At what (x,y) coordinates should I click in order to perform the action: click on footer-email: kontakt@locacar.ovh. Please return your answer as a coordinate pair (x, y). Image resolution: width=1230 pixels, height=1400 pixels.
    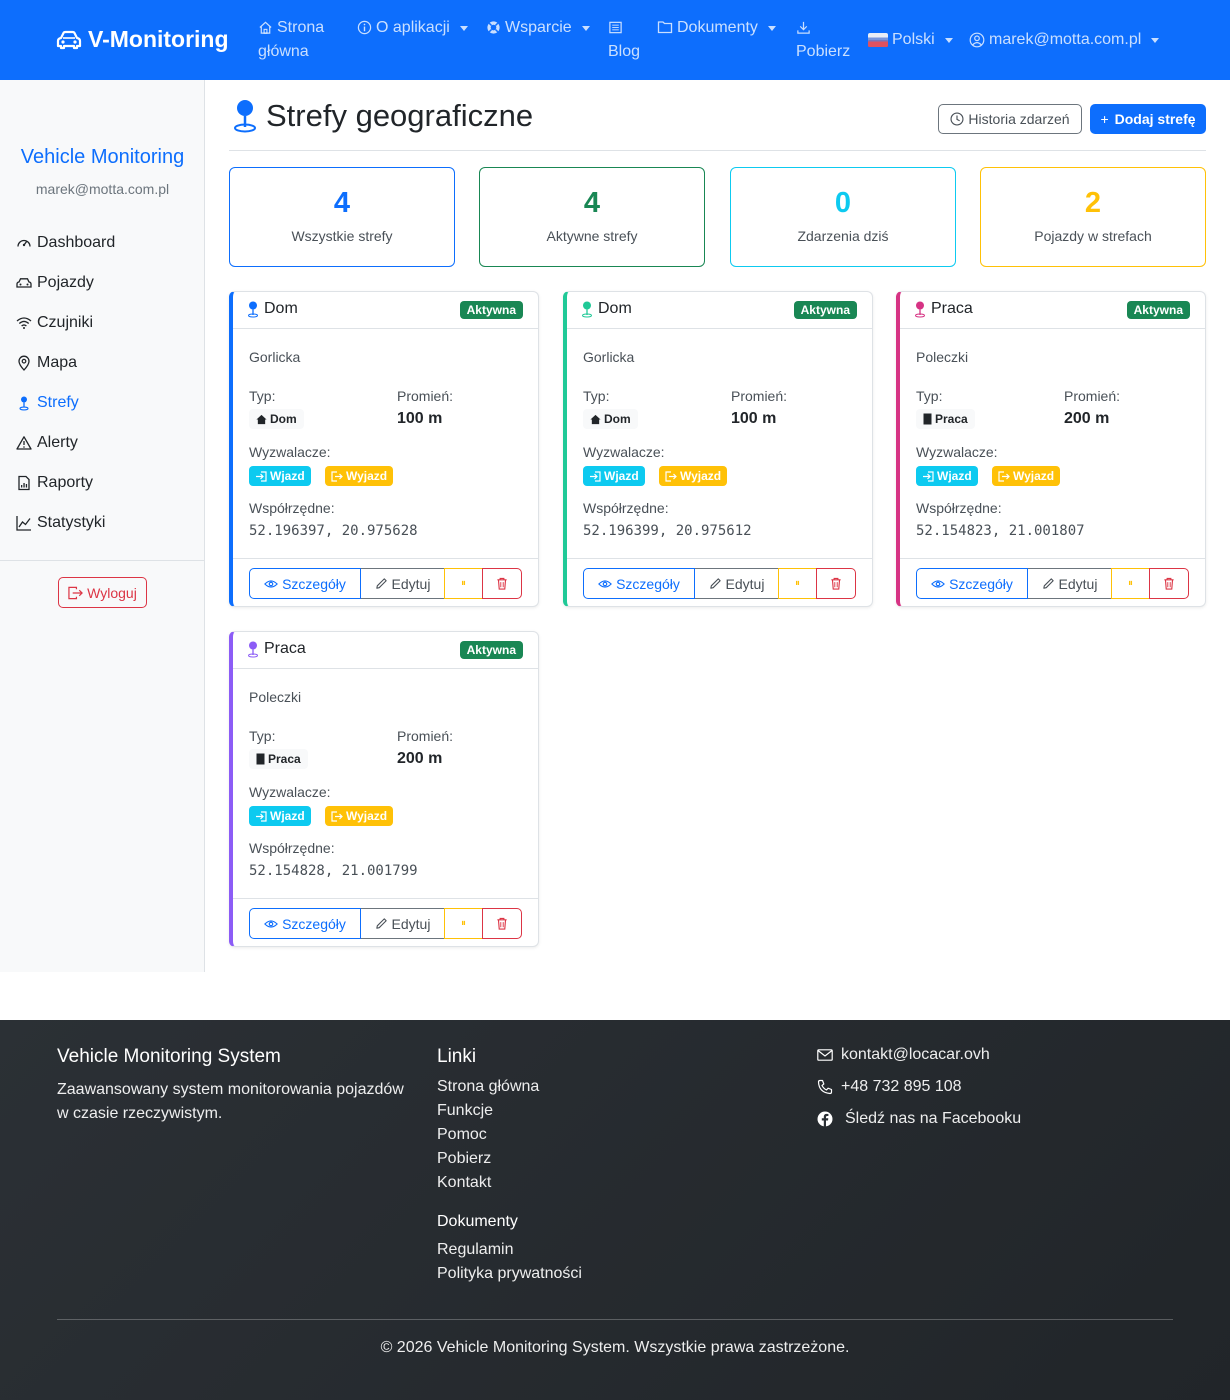
    Looking at the image, I should click on (903, 1055).